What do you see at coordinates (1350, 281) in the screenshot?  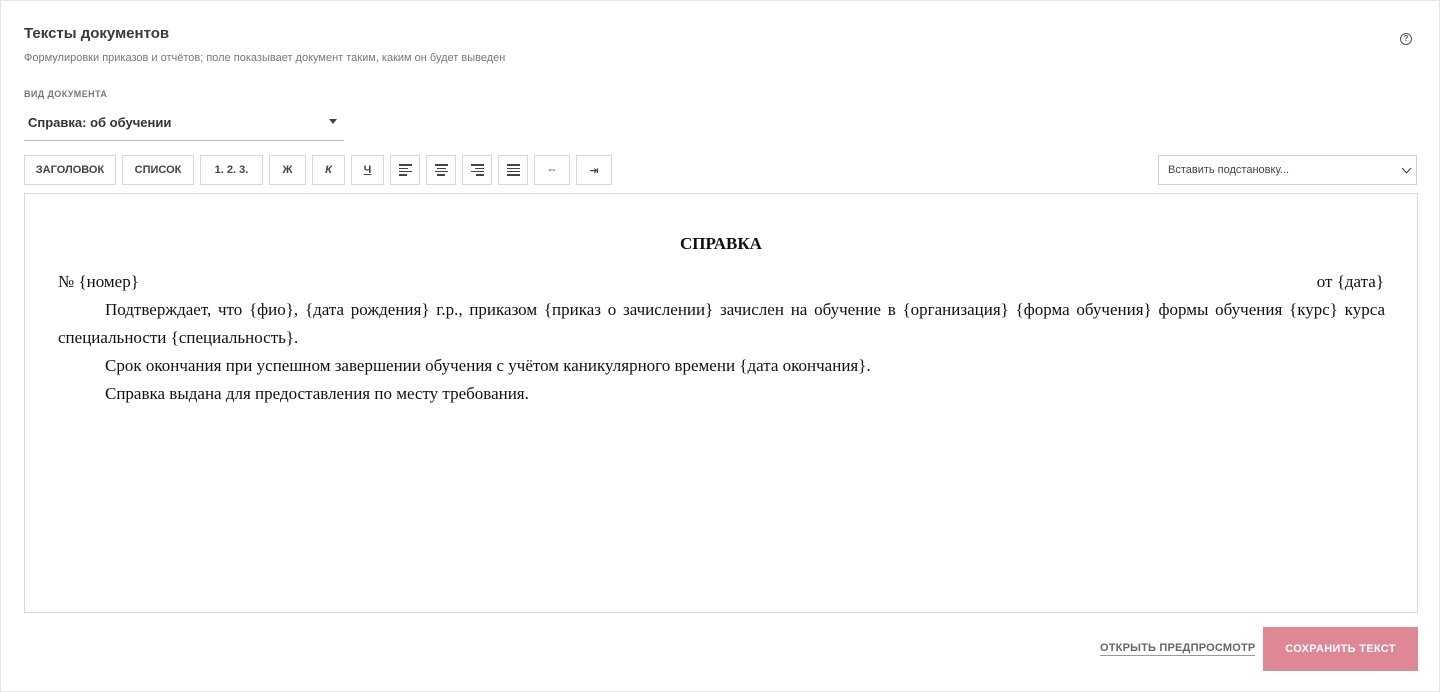 I see `document-date: от {дата}` at bounding box center [1350, 281].